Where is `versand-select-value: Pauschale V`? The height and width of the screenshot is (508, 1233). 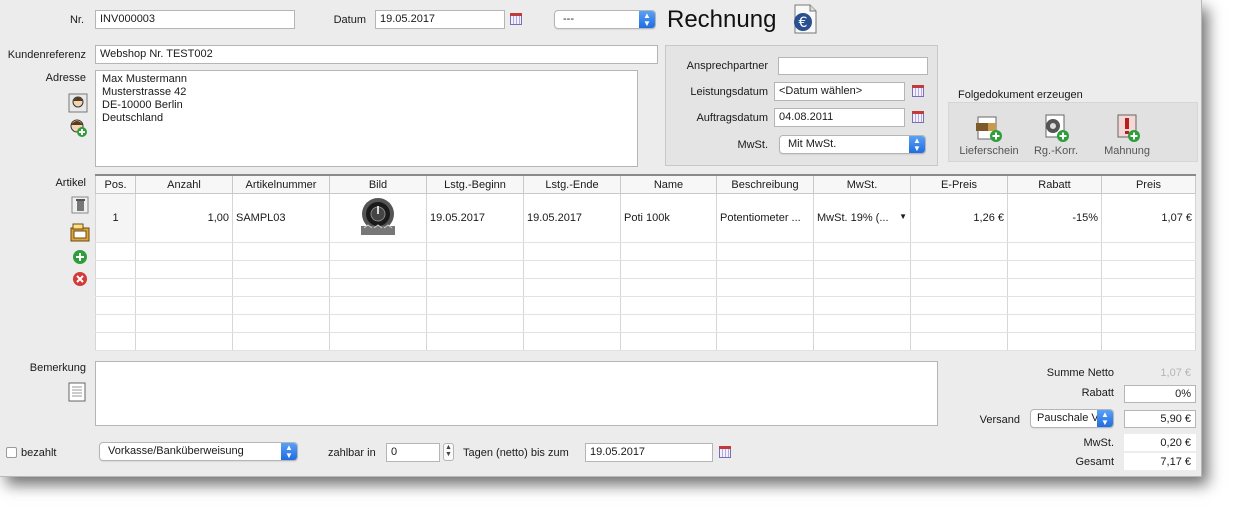
versand-select-value: Pauschale V is located at coordinates (1068, 418).